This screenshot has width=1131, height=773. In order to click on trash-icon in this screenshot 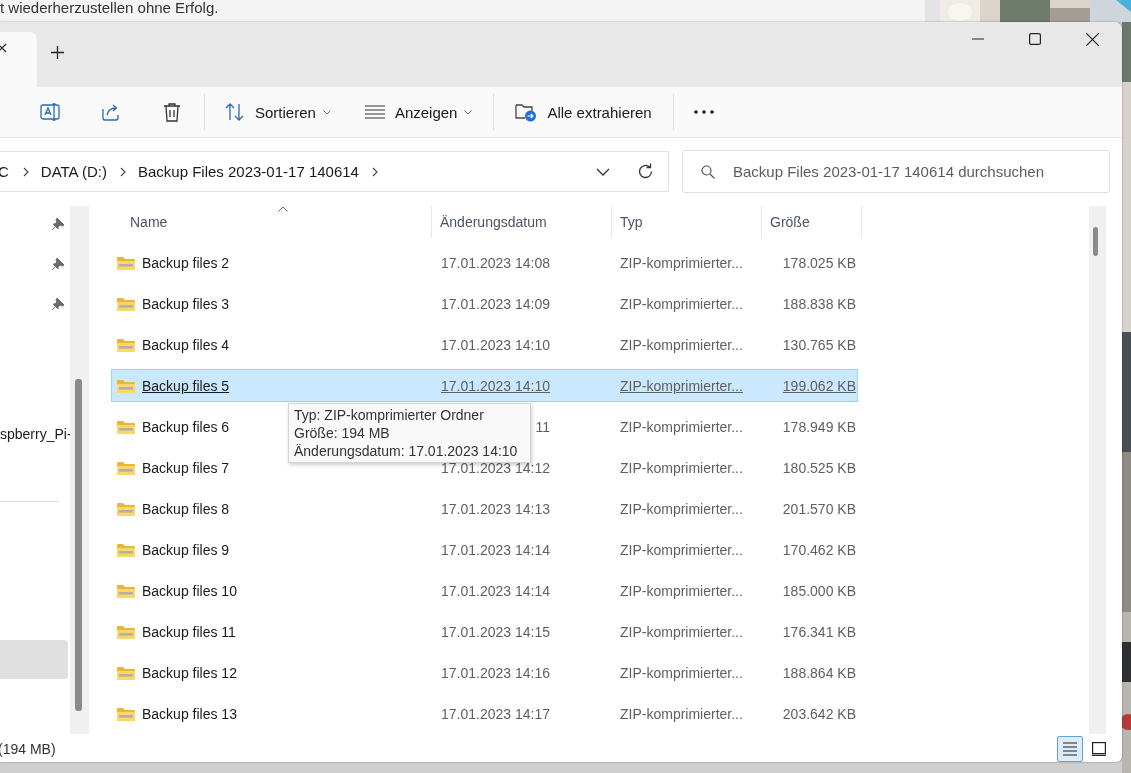, I will do `click(172, 112)`.